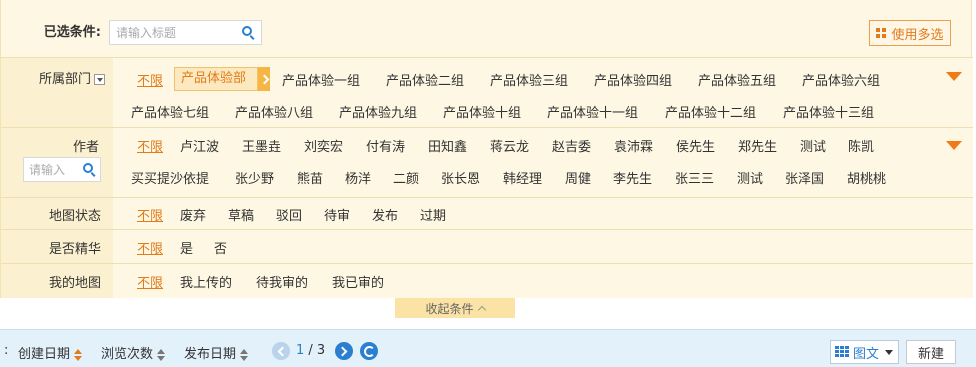 The width and height of the screenshot is (976, 367). What do you see at coordinates (51, 169) in the screenshot?
I see `author-search-input` at bounding box center [51, 169].